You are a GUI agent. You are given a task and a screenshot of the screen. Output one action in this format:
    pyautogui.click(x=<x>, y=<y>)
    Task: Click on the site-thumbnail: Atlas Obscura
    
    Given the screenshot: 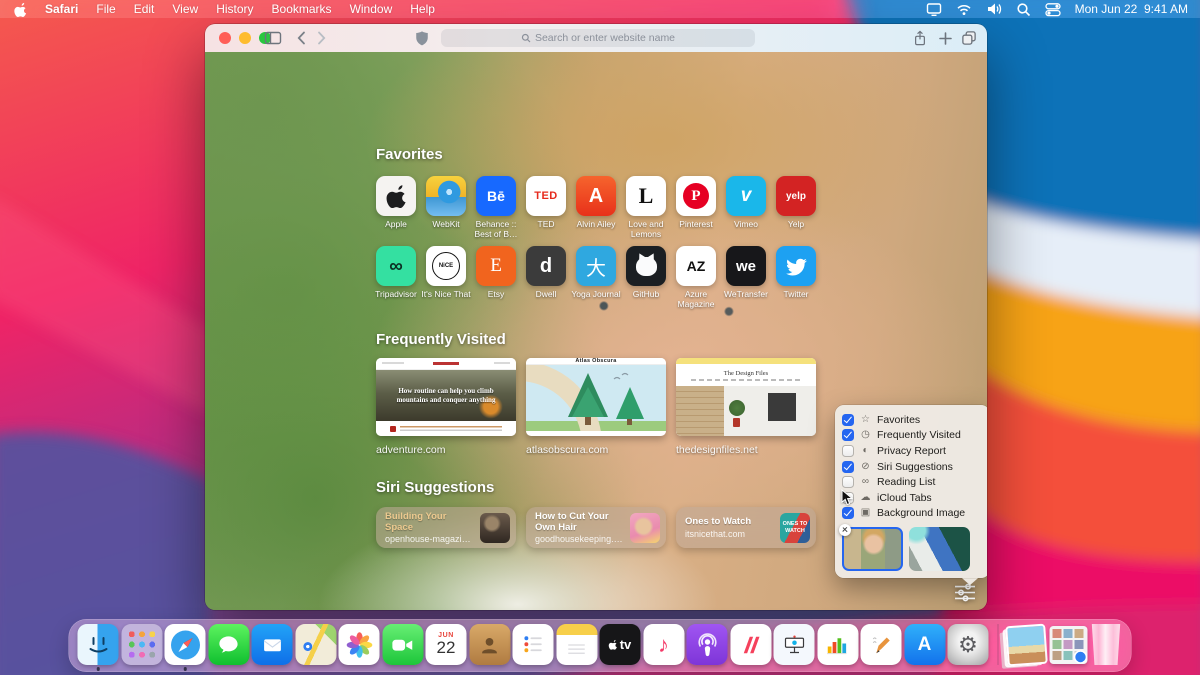 What is the action you would take?
    pyautogui.click(x=596, y=397)
    